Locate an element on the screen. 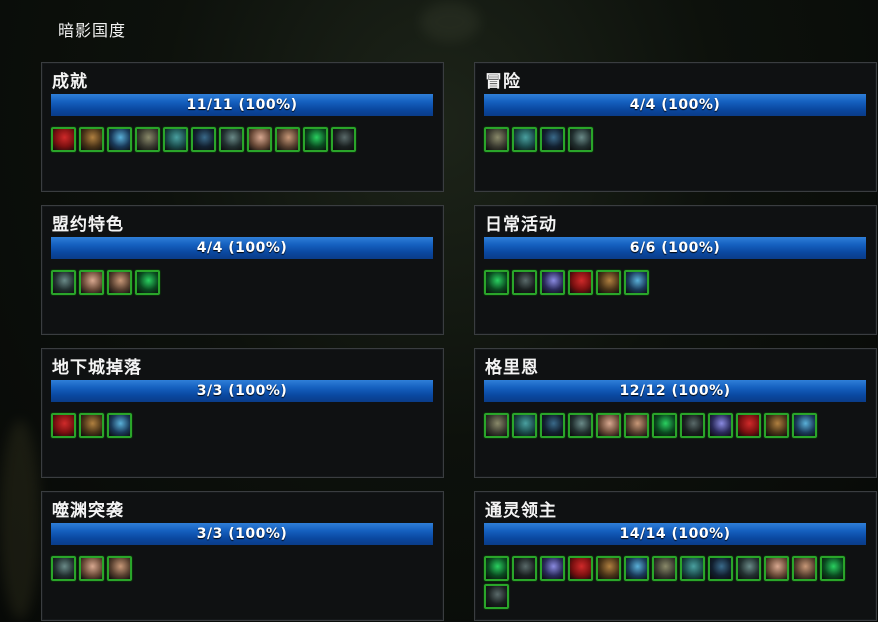  panel-gorm: 格里恩 12/12 (100%) is located at coordinates (675, 413).